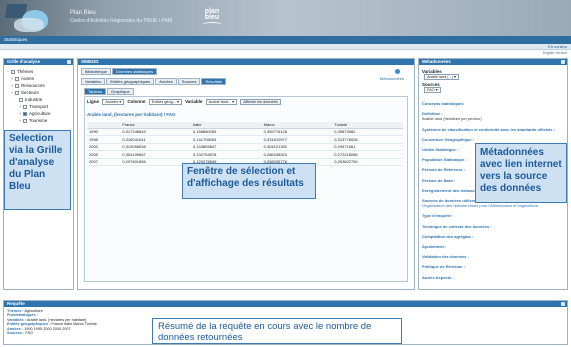 The image size is (571, 347). Describe the element at coordinates (285, 40) in the screenshot. I see `main-menu: Statistiques` at that location.